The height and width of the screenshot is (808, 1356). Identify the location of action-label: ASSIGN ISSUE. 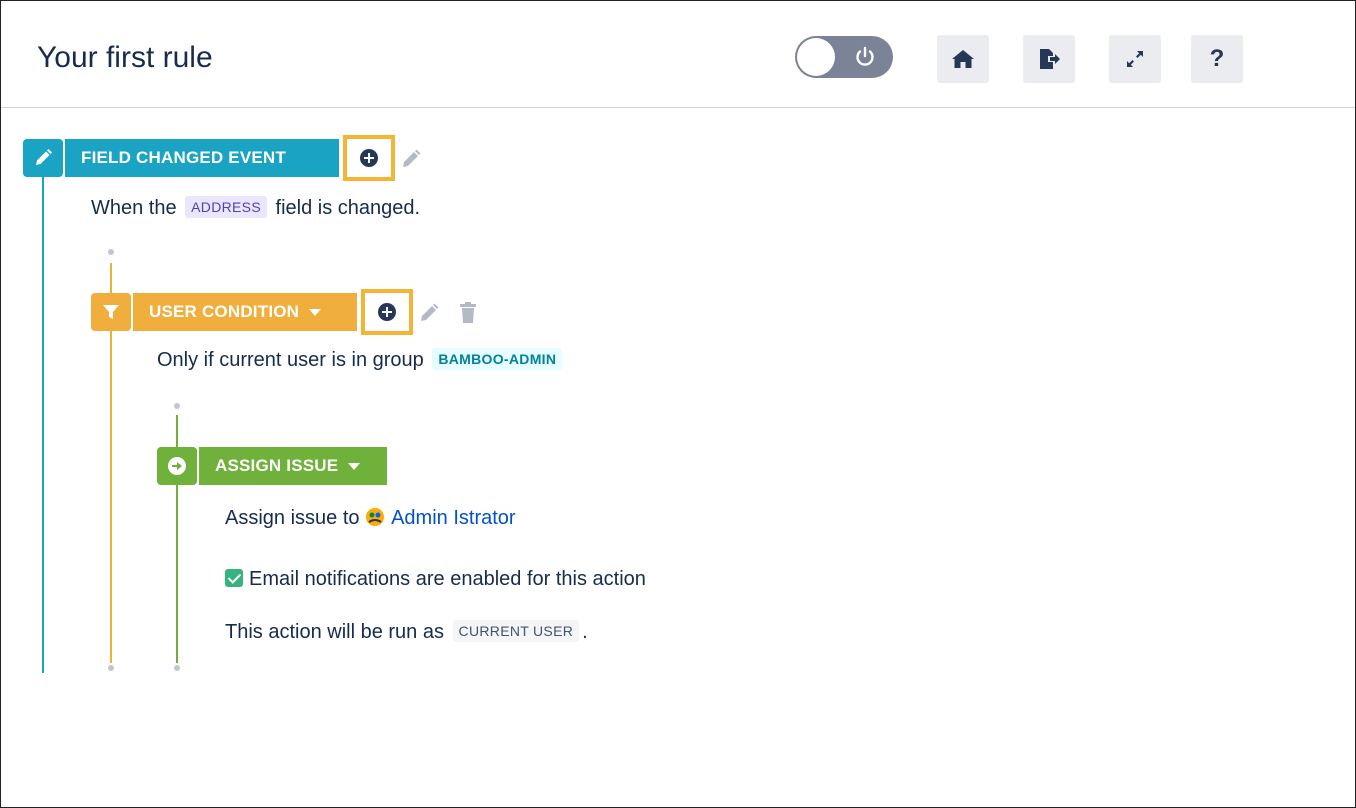
(277, 465).